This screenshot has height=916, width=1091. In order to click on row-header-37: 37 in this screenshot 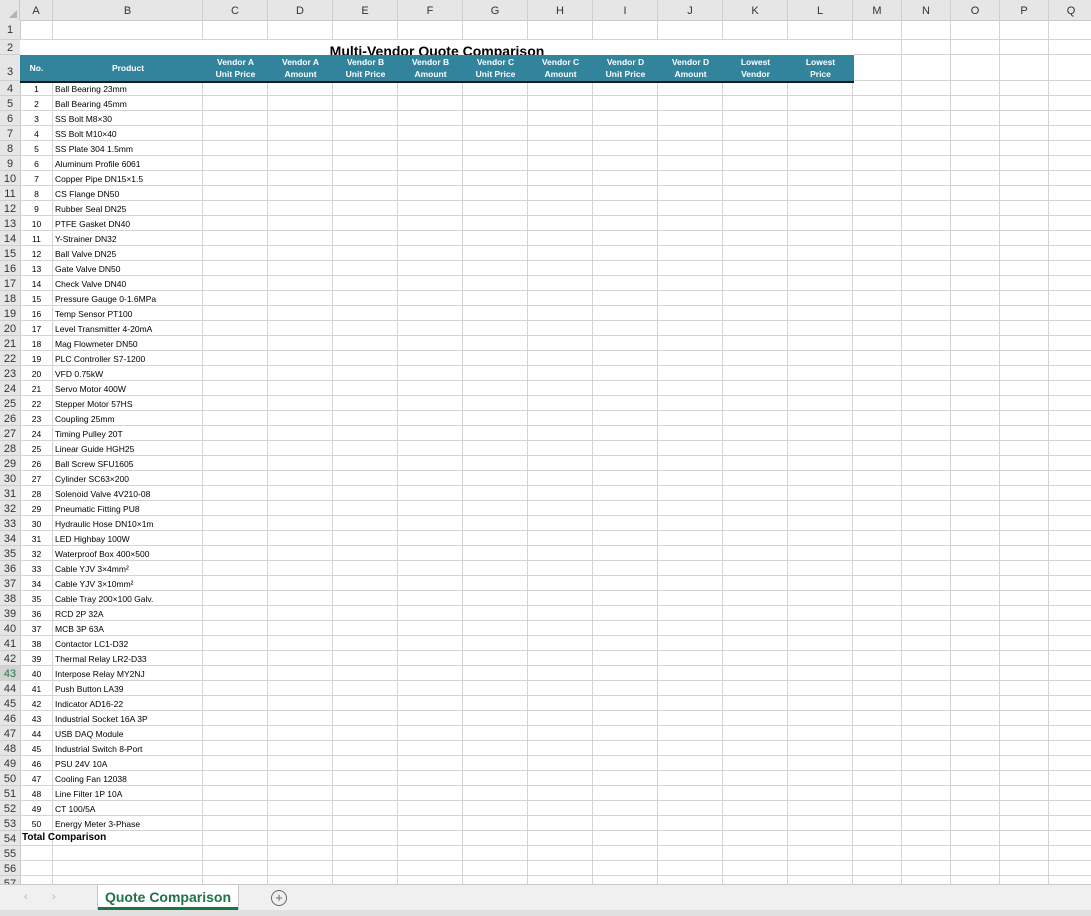, I will do `click(10, 583)`.